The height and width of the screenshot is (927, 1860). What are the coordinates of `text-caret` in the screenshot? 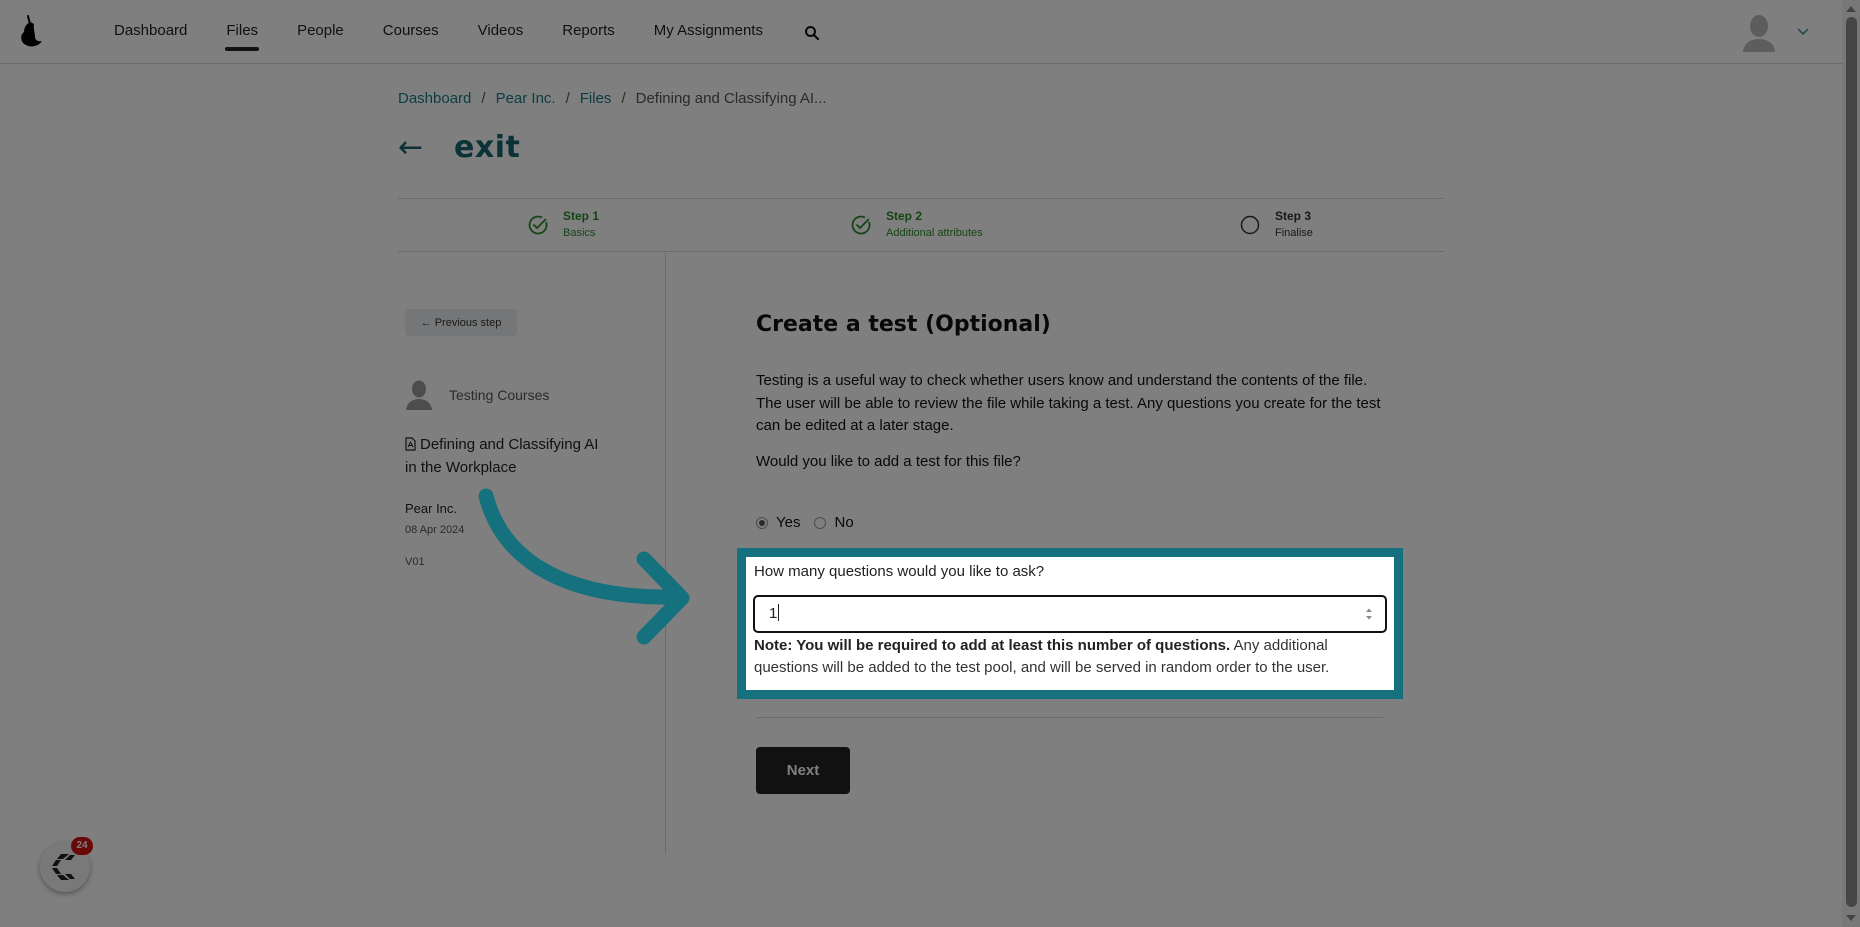 It's located at (779, 612).